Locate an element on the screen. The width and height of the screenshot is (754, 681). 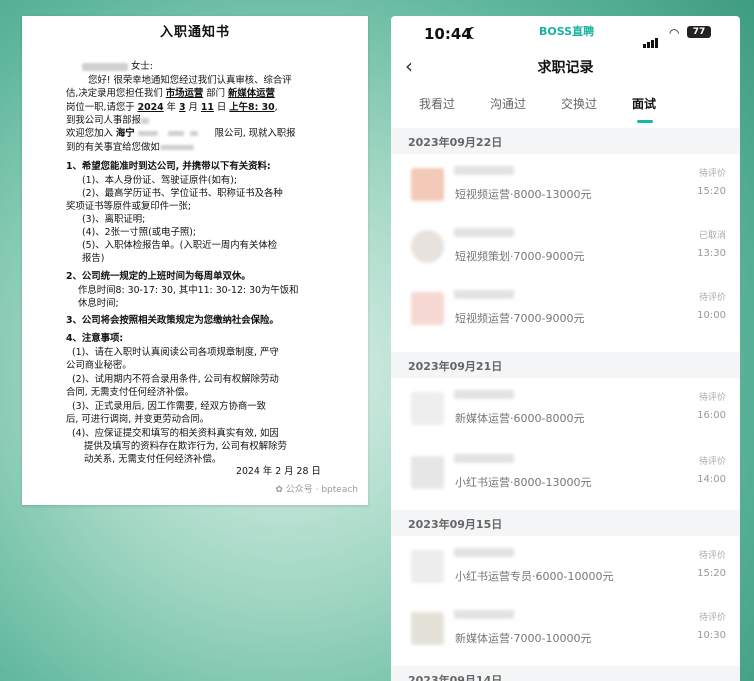
interview-time: 16:00 is located at coordinates (711, 415).